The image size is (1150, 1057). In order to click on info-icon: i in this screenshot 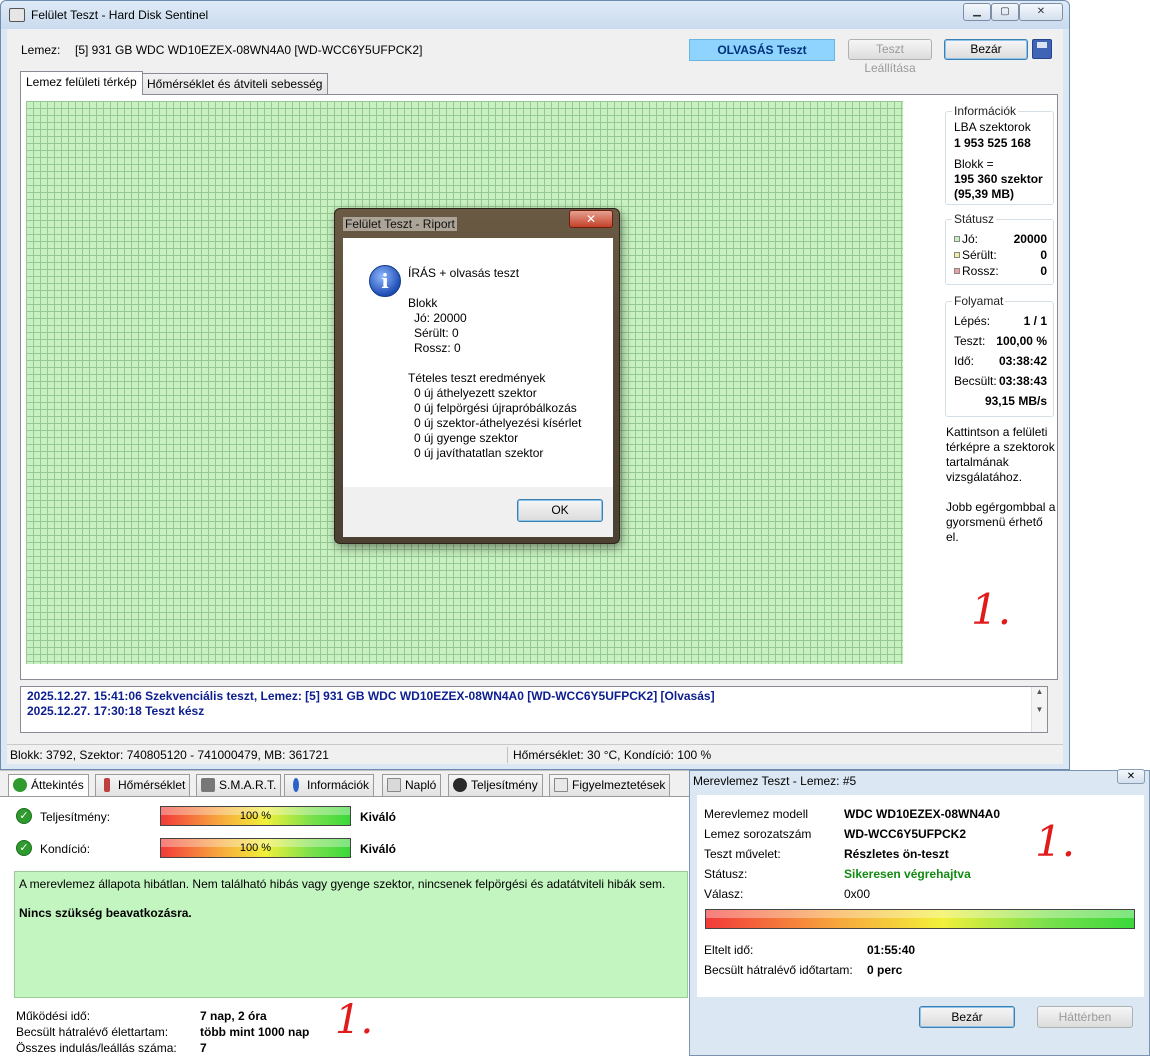, I will do `click(385, 281)`.